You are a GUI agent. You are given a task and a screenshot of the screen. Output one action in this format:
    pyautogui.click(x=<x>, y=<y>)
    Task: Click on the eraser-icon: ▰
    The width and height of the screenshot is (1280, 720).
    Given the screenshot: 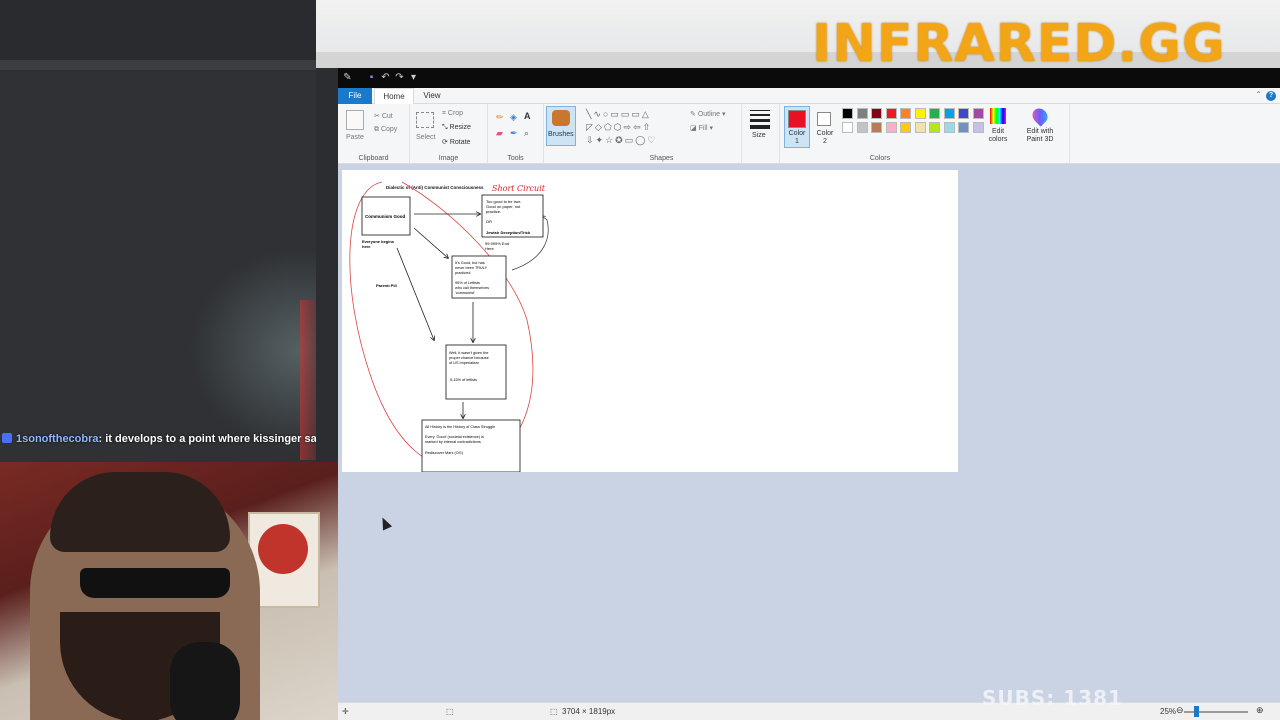 What is the action you would take?
    pyautogui.click(x=499, y=133)
    